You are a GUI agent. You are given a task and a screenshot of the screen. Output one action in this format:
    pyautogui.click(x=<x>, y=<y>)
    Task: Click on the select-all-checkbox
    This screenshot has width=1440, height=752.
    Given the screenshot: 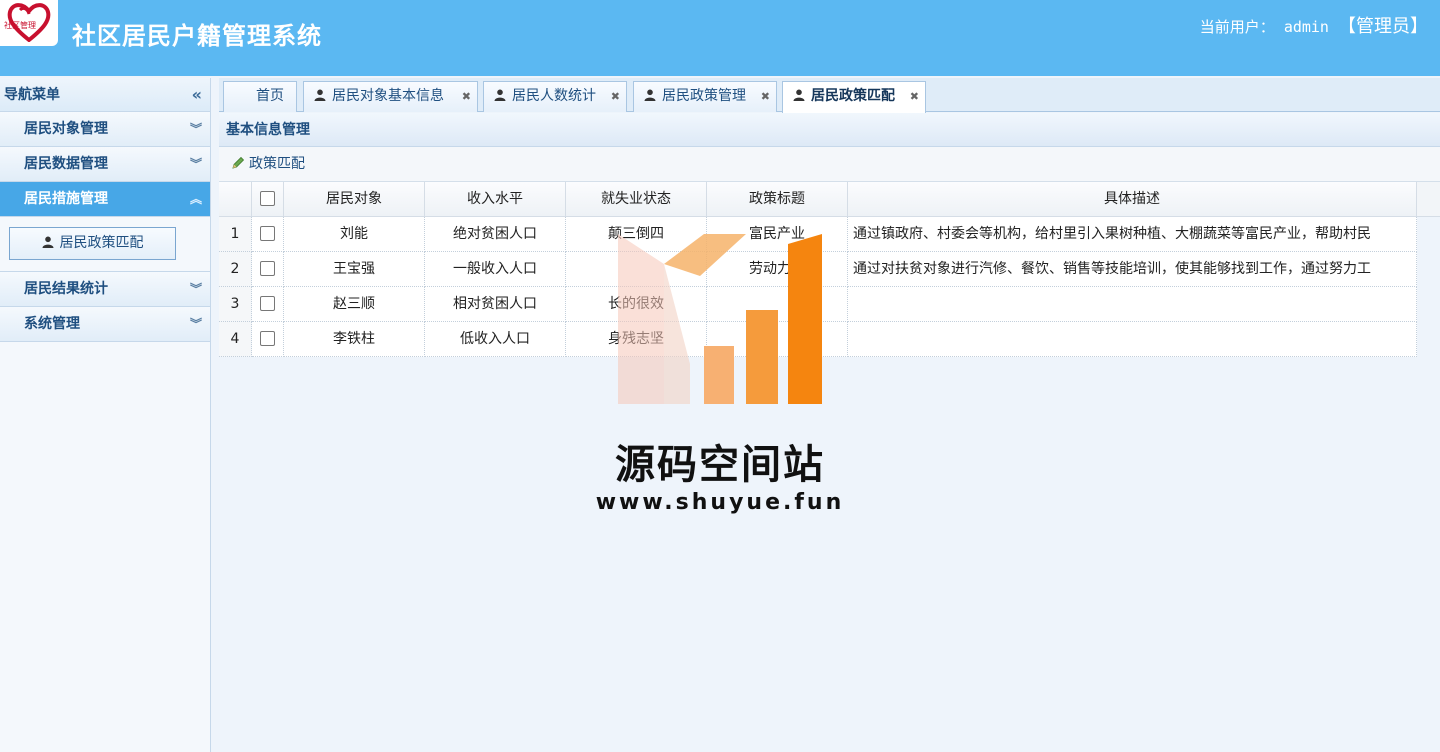 What is the action you would take?
    pyautogui.click(x=267, y=198)
    